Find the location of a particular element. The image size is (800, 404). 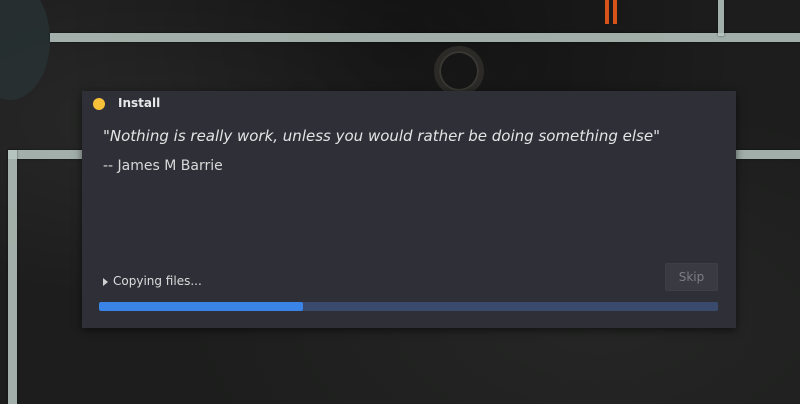

expander-triangle-icon is located at coordinates (105, 281).